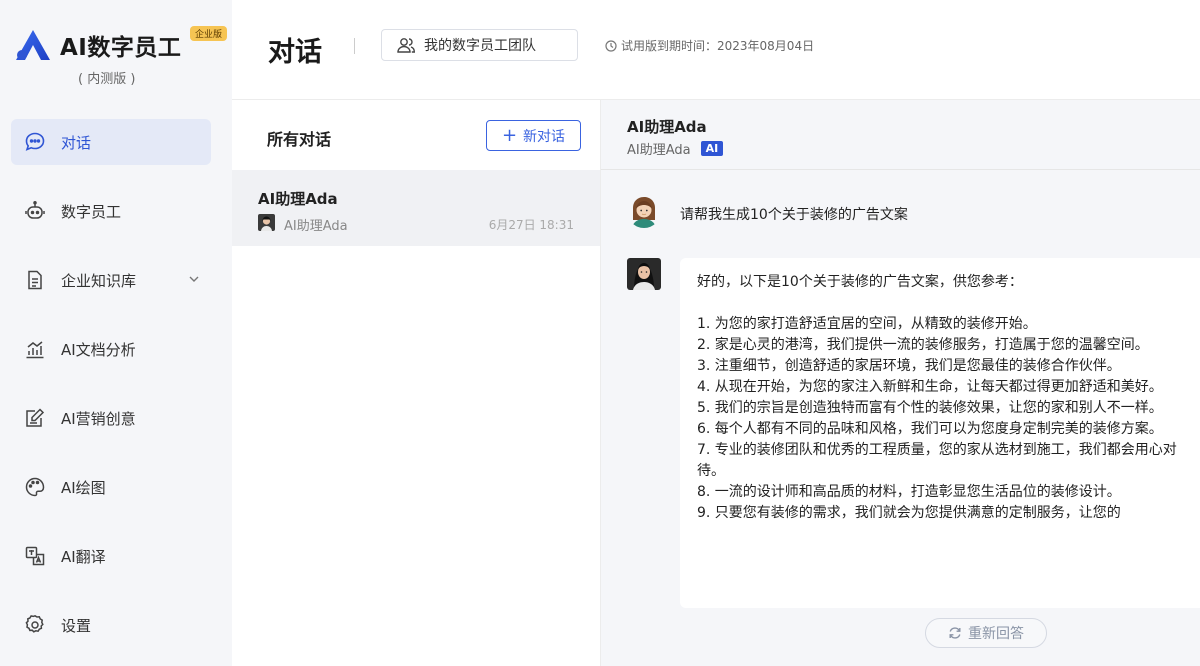  What do you see at coordinates (909, 492) in the screenshot?
I see `assistant-message-line: 8. 一流的设计师和高品质的材料，打造彰显您生活品位的装修设计。` at bounding box center [909, 492].